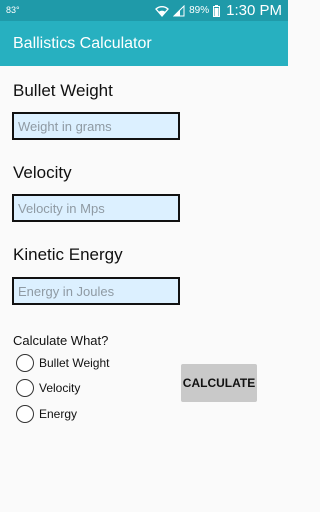  I want to click on app-bar: Ballistics Calculator, so click(144, 43).